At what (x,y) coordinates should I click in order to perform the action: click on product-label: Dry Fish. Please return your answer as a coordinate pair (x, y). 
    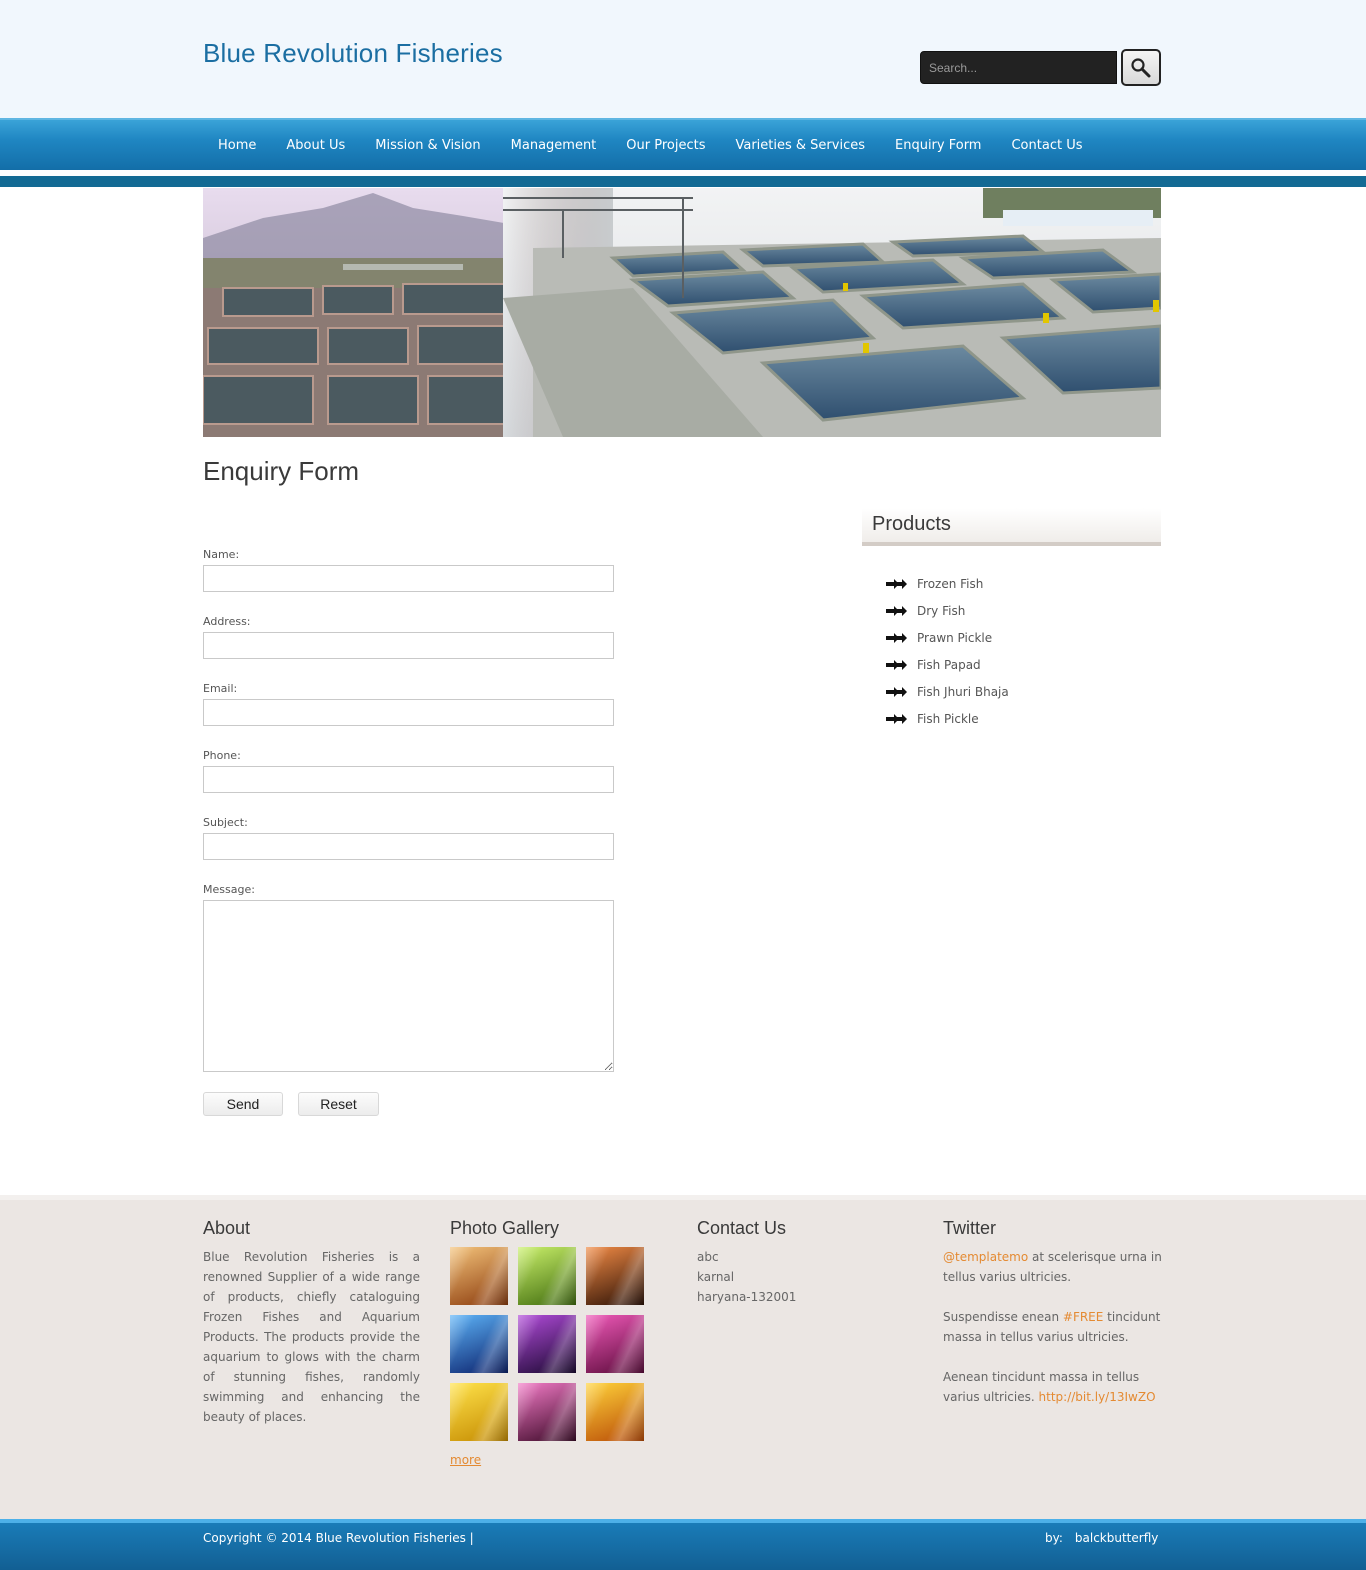
    Looking at the image, I should click on (941, 610).